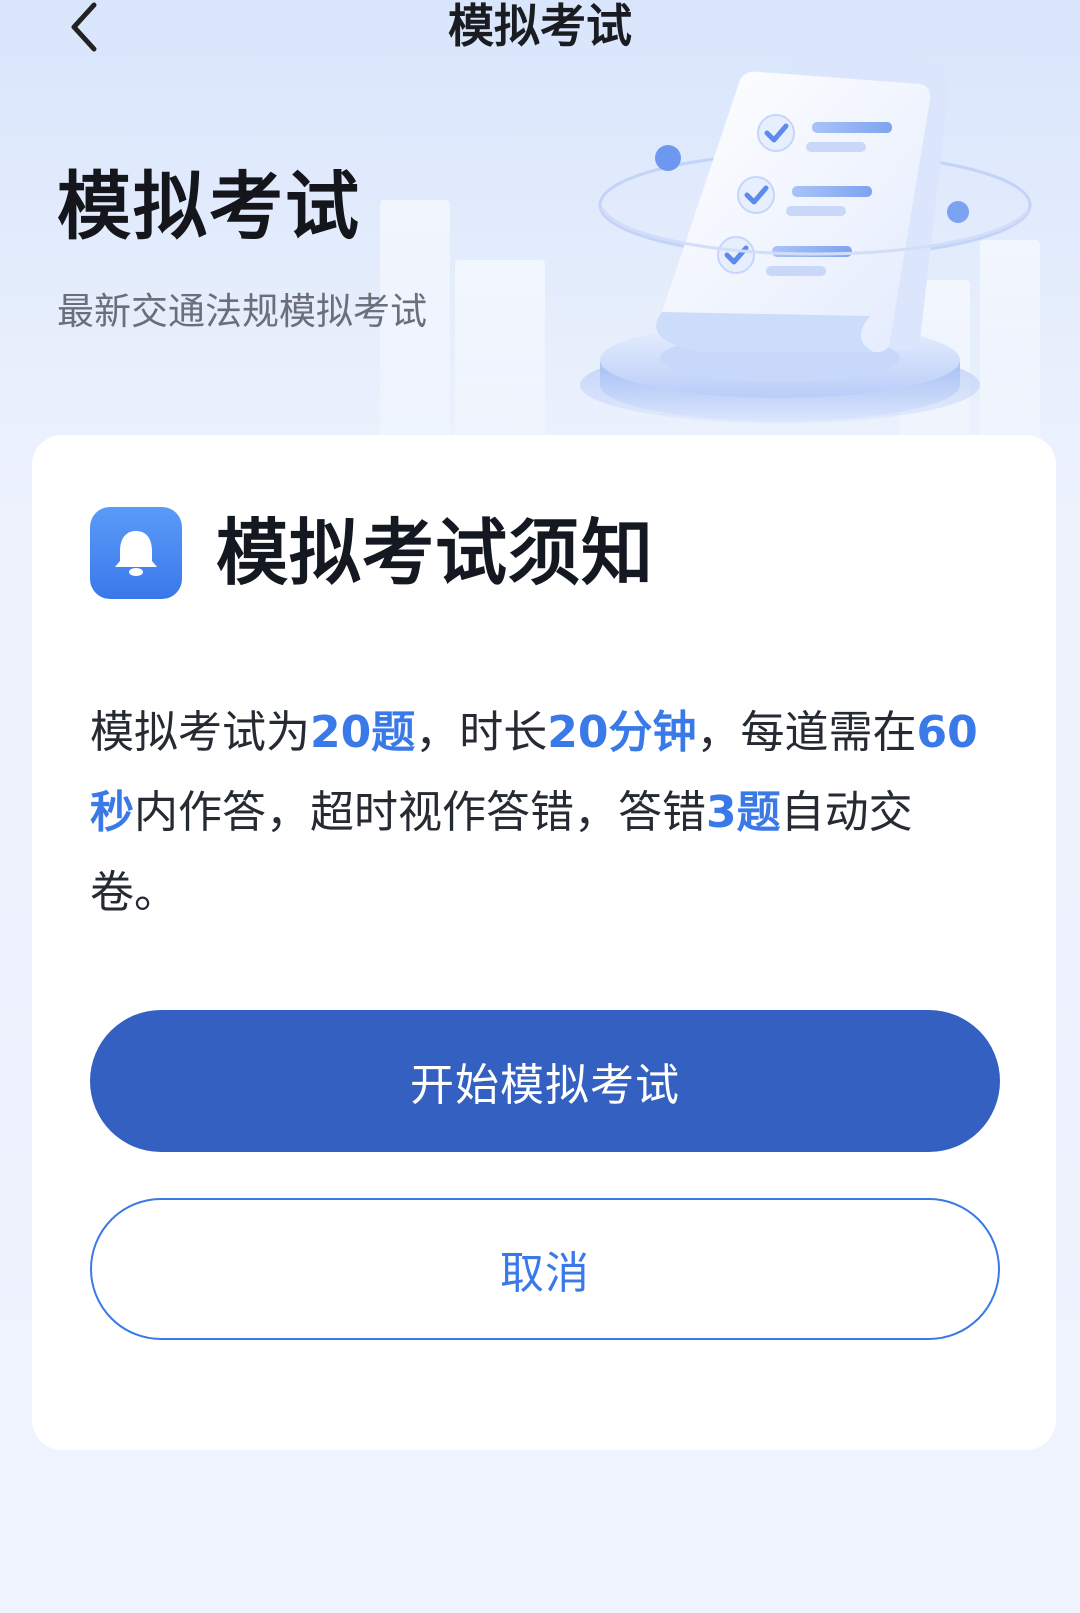 This screenshot has width=1080, height=1613. What do you see at coordinates (622, 732) in the screenshot?
I see `exam-duration: 20分钟` at bounding box center [622, 732].